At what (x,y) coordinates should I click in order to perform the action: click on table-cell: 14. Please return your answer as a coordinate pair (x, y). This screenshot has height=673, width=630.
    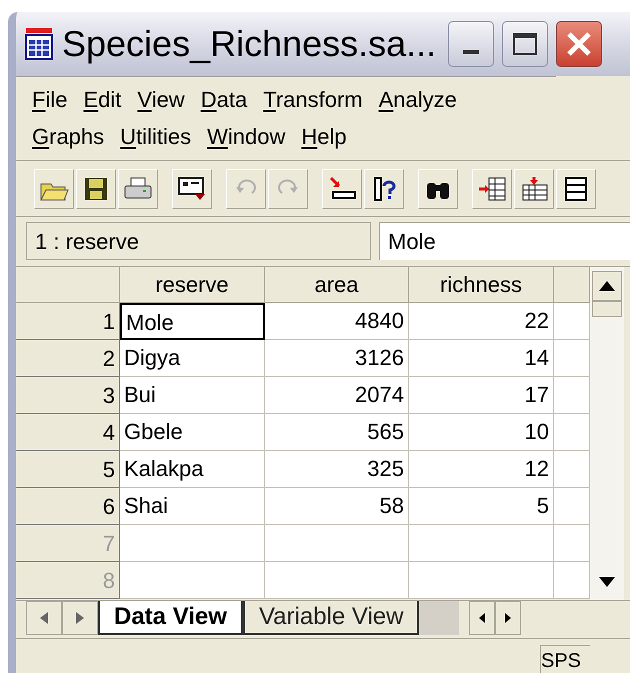
    Looking at the image, I should click on (481, 358).